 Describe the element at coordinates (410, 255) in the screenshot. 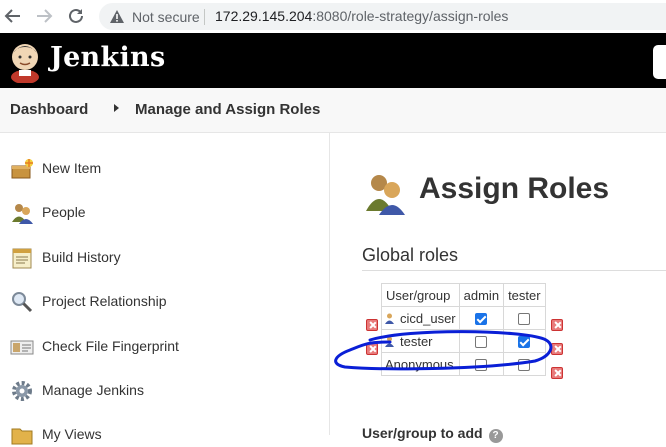

I see `global-roles-title: Global roles` at that location.